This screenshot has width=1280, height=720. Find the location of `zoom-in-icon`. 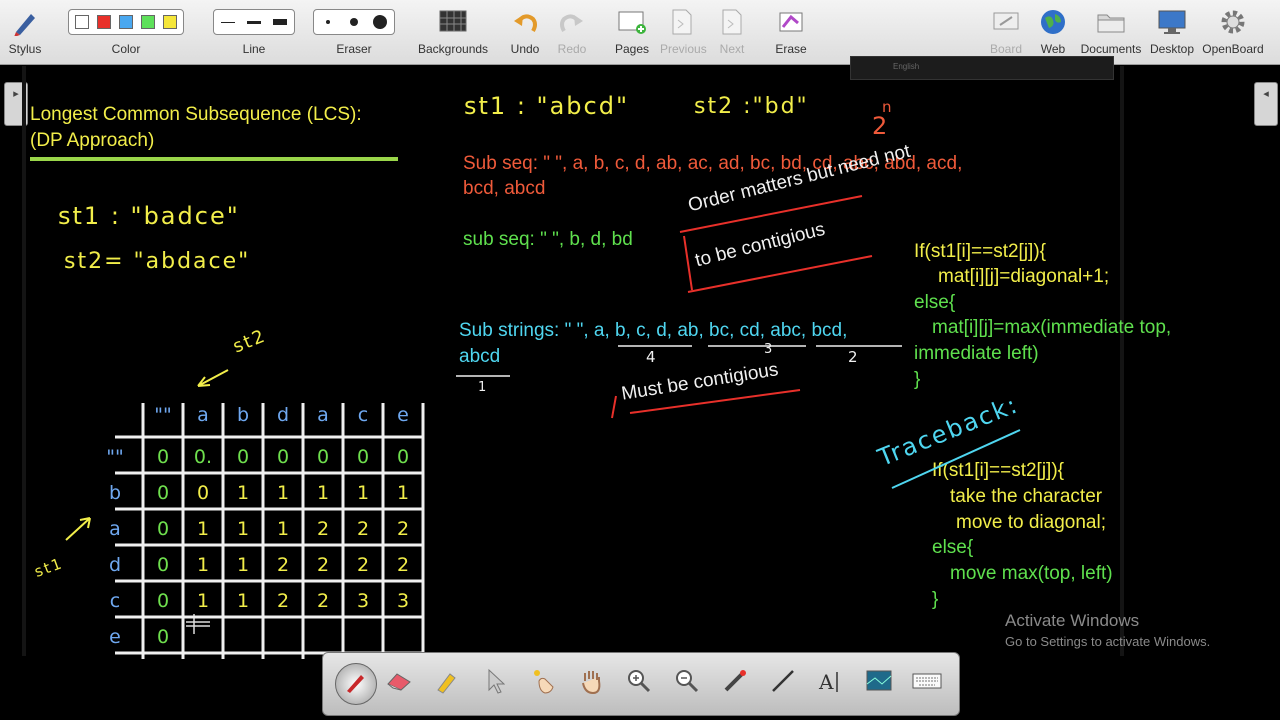

zoom-in-icon is located at coordinates (639, 683).